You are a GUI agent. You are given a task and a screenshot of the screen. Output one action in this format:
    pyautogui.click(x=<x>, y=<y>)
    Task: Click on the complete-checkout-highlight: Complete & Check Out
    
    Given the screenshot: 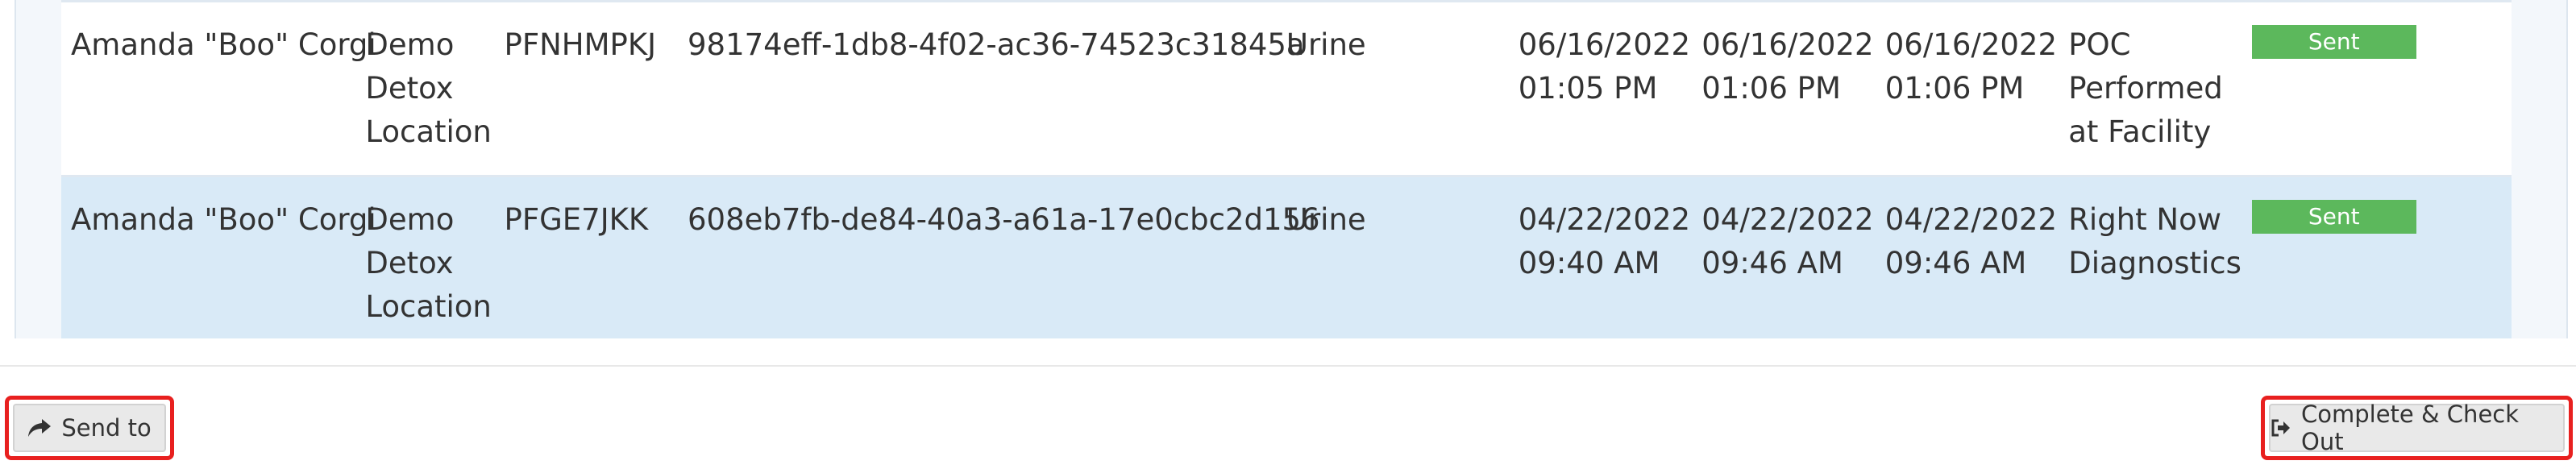 What is the action you would take?
    pyautogui.click(x=2417, y=428)
    